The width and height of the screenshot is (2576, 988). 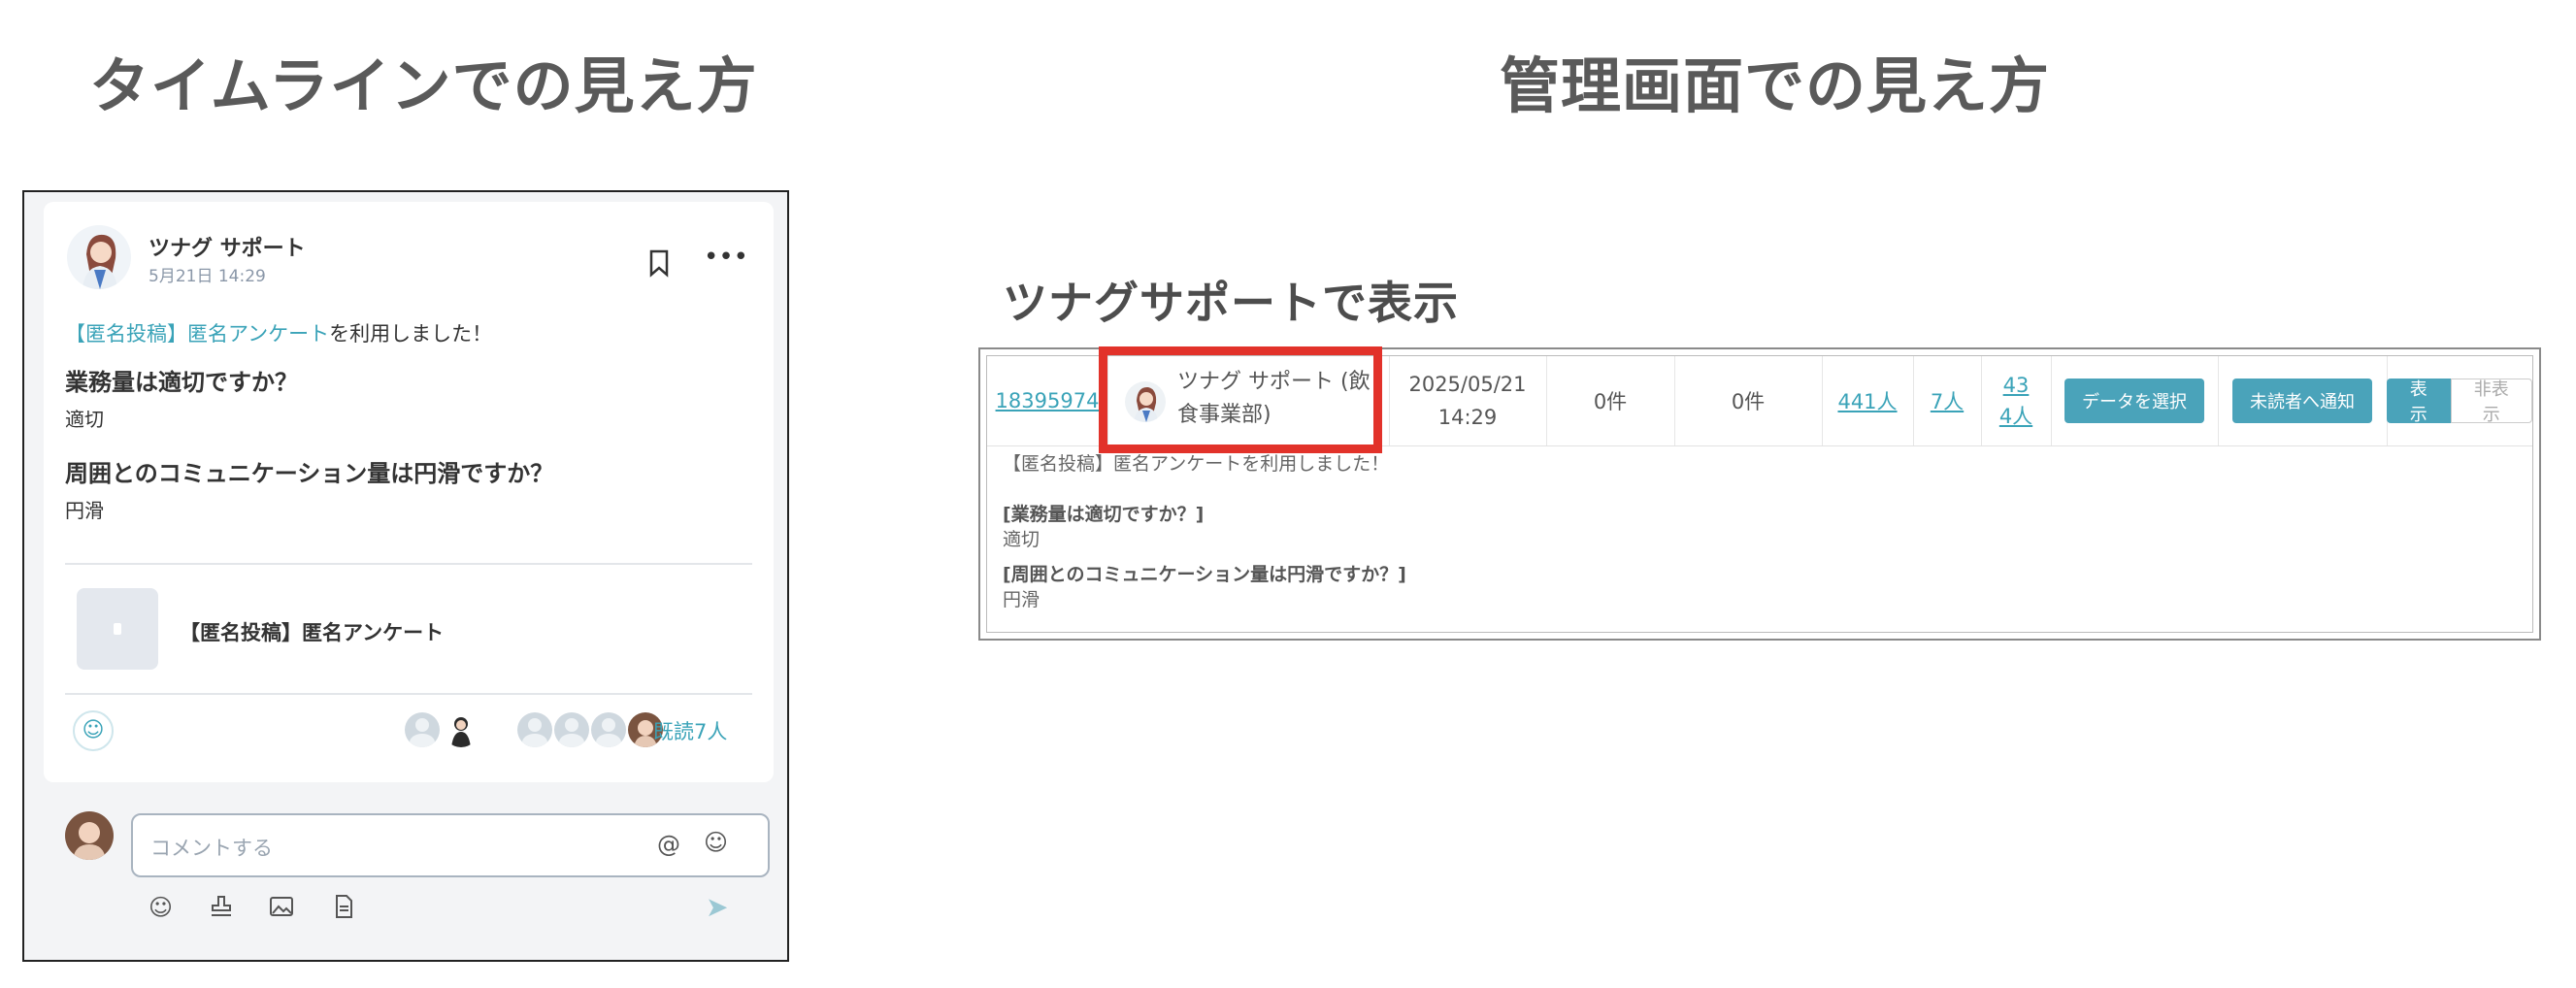 What do you see at coordinates (690, 730) in the screenshot?
I see `read-count: 既読7人` at bounding box center [690, 730].